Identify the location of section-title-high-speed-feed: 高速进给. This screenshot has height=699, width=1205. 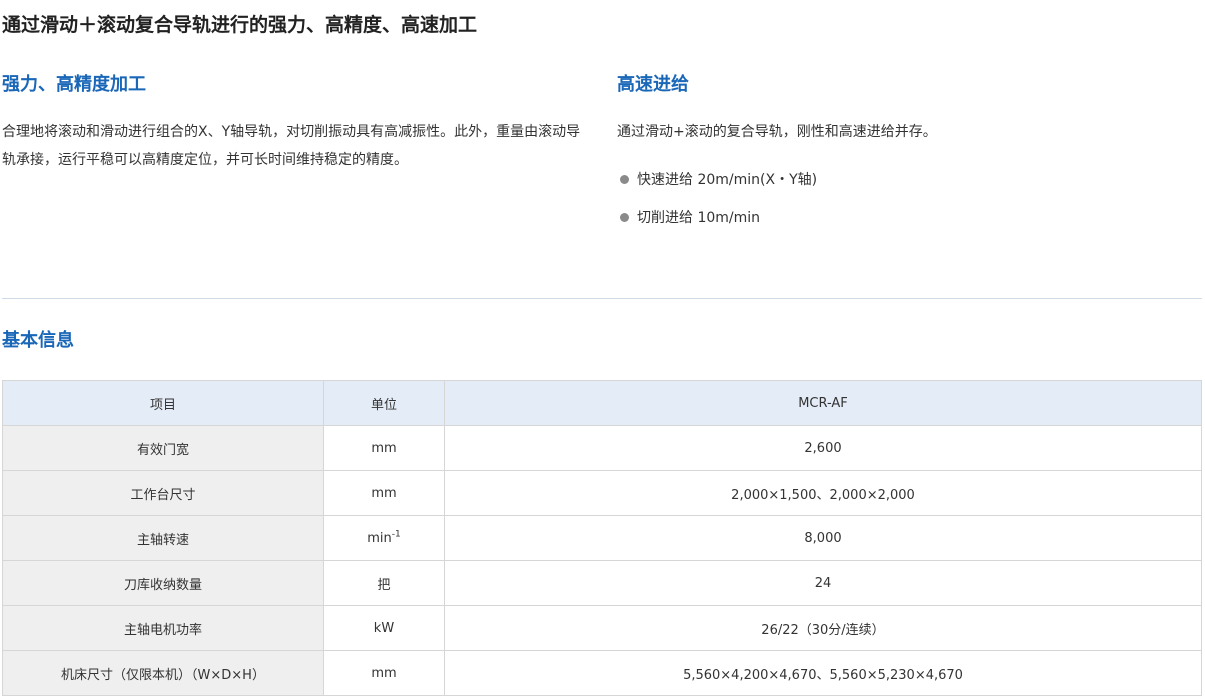
(653, 84).